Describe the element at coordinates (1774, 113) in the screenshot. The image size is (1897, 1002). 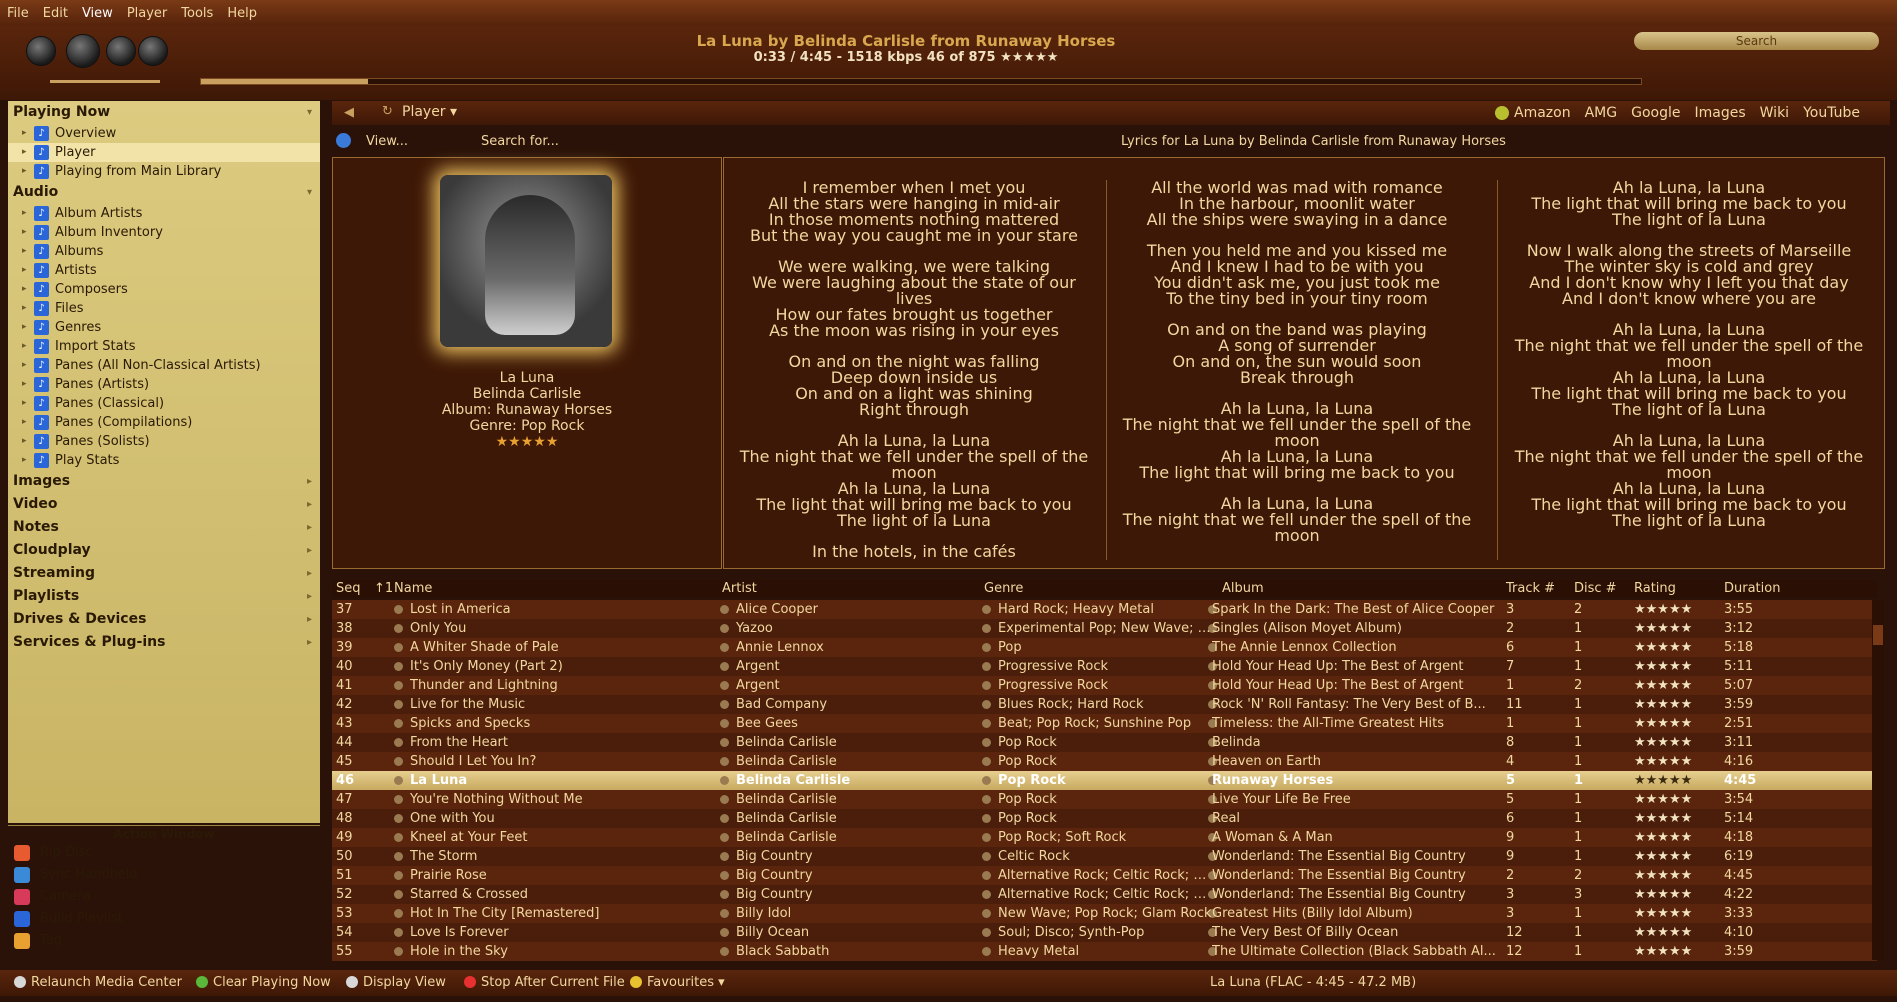
I see `link-wiki: Wiki` at that location.